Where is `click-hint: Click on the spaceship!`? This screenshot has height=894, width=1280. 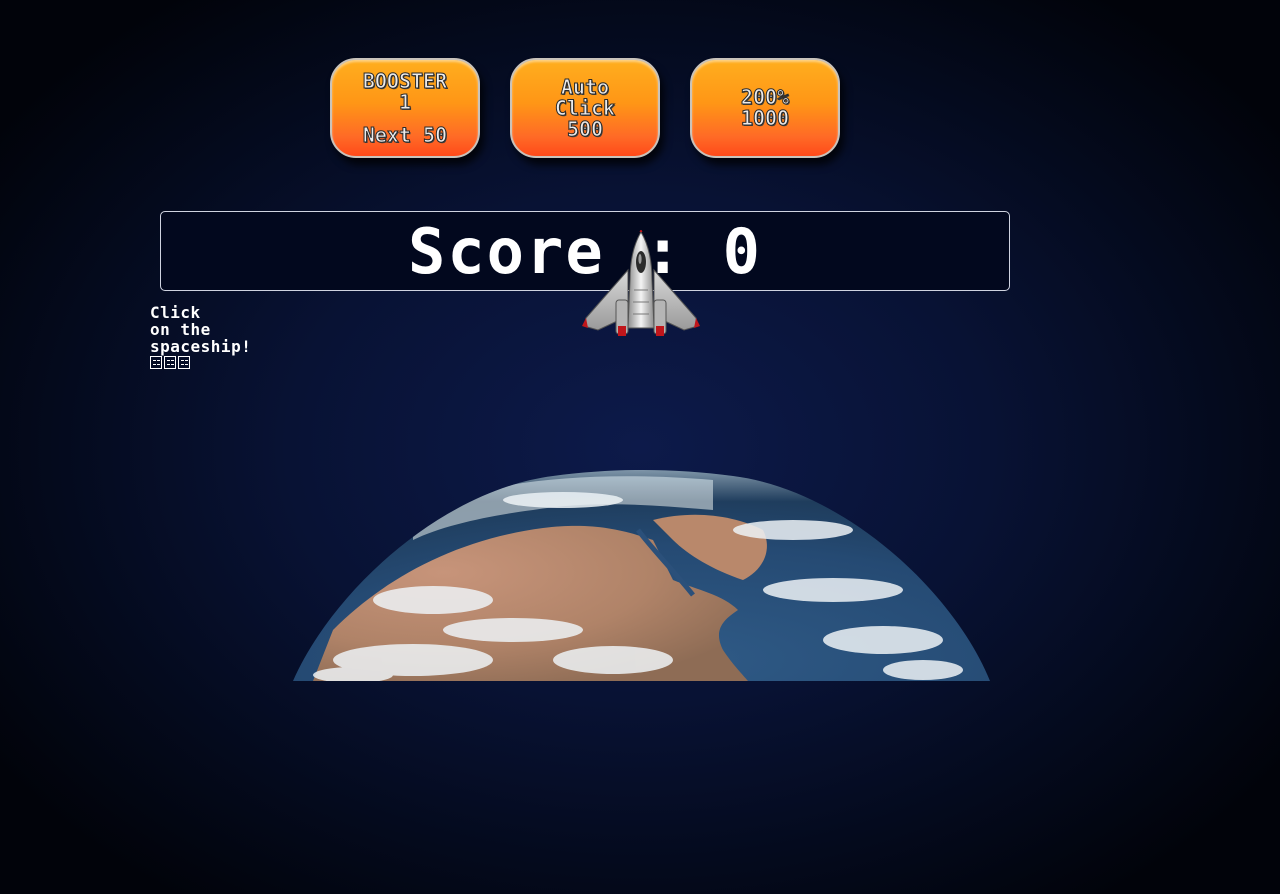 click-hint: Click on the spaceship! is located at coordinates (230, 336).